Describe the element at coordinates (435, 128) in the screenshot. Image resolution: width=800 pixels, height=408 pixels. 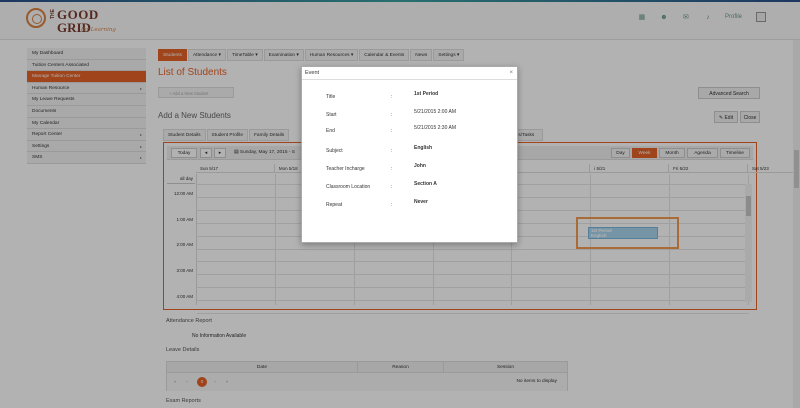
I see `event-field-value: 5/21/2015 2:30 AM` at that location.